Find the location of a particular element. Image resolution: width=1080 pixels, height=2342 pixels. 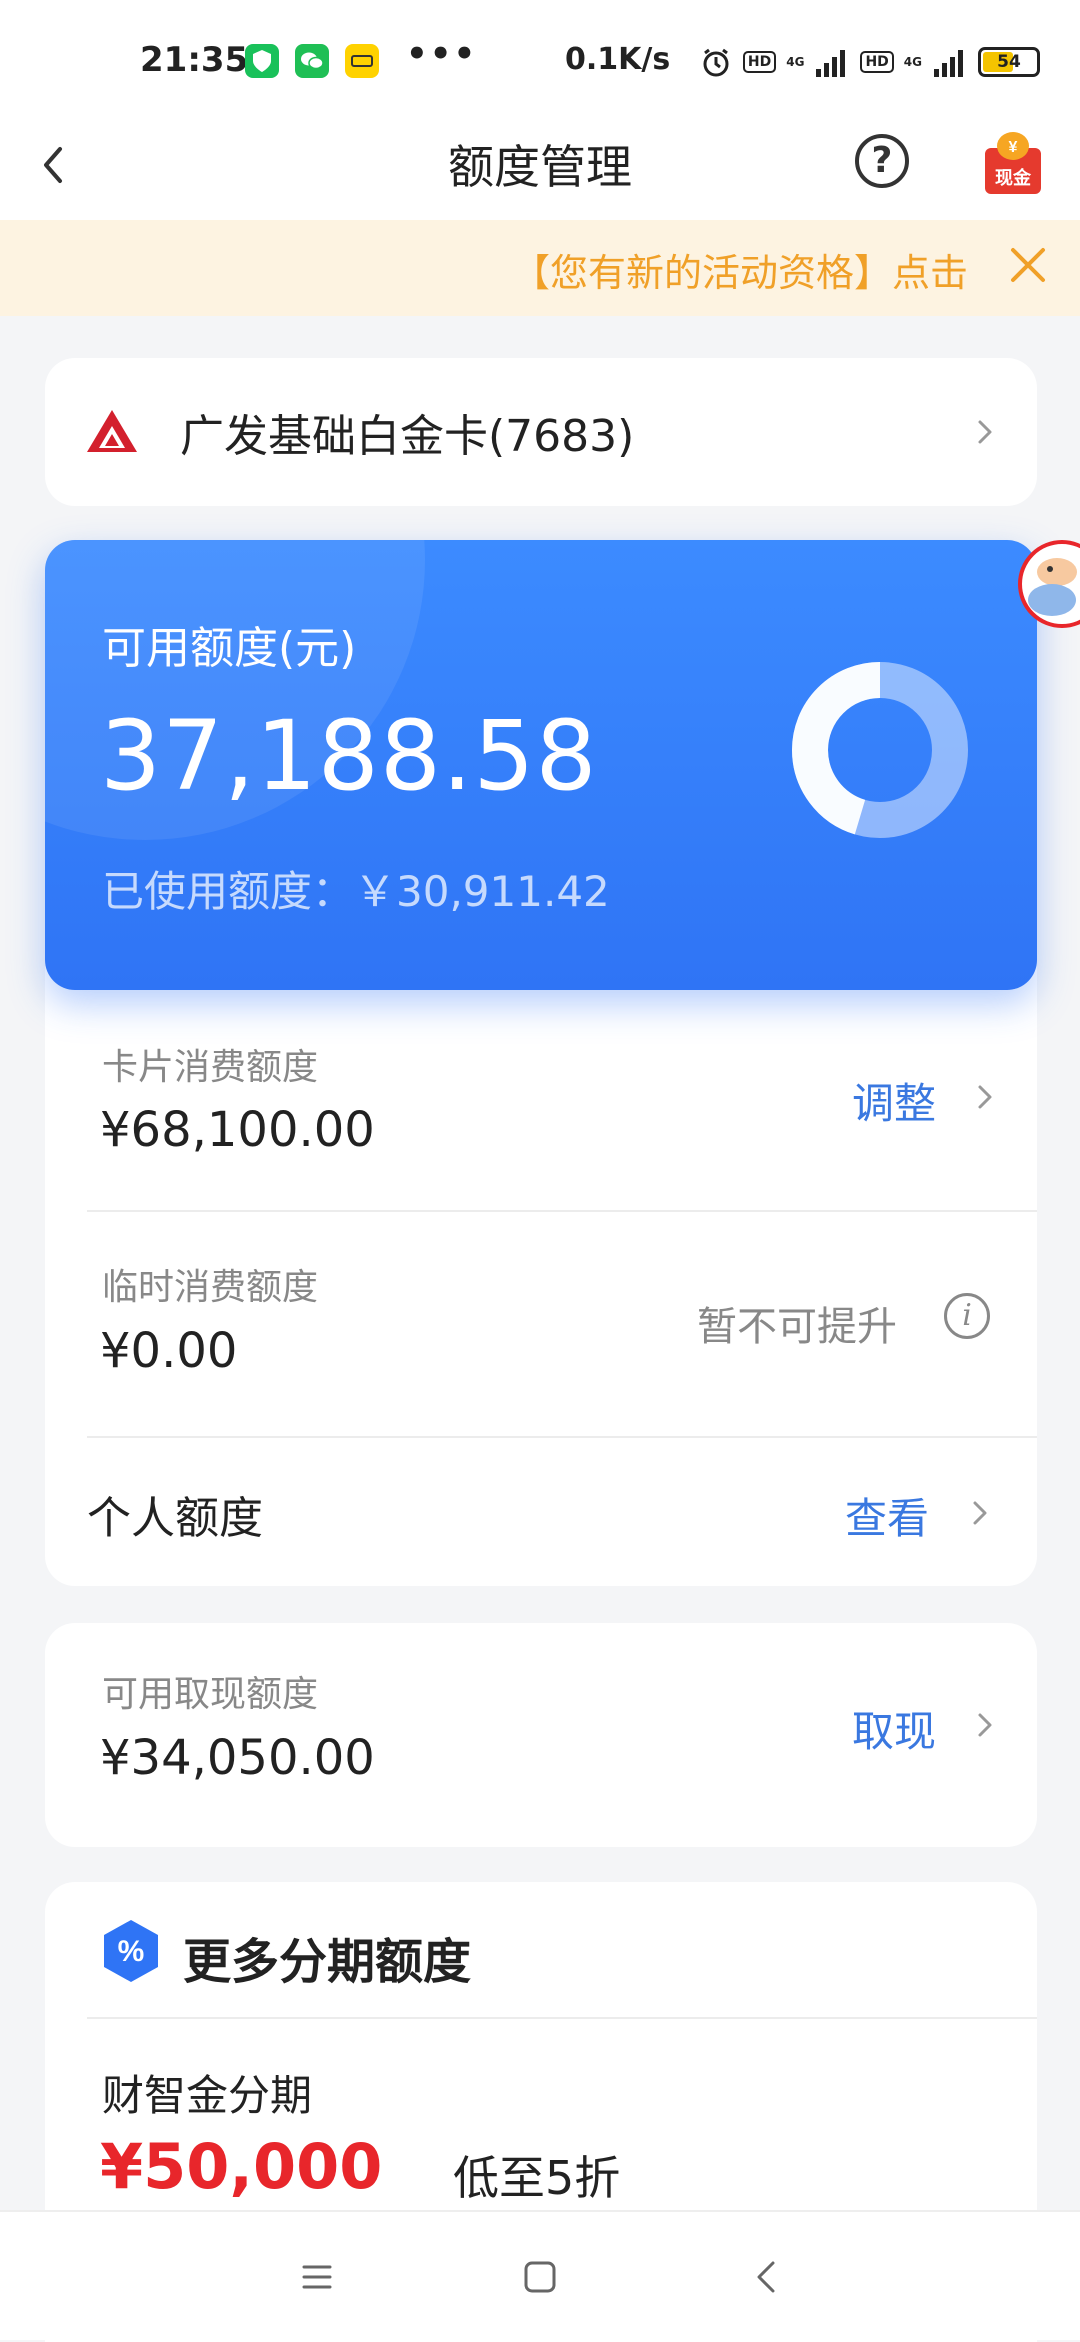

more-notifications-icon: ••• is located at coordinates (442, 54).